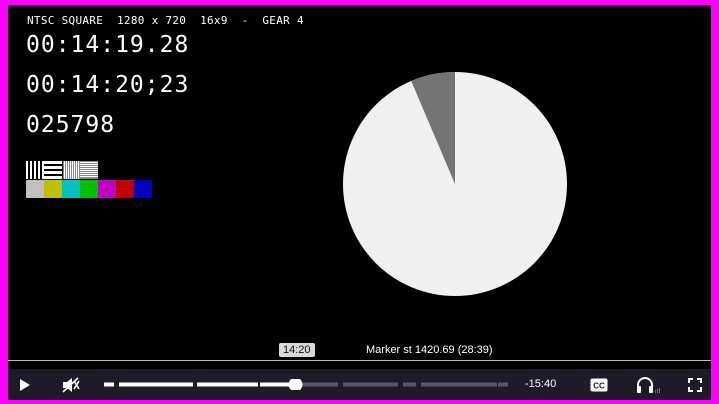 The width and height of the screenshot is (719, 404). I want to click on play-button, so click(25, 384).